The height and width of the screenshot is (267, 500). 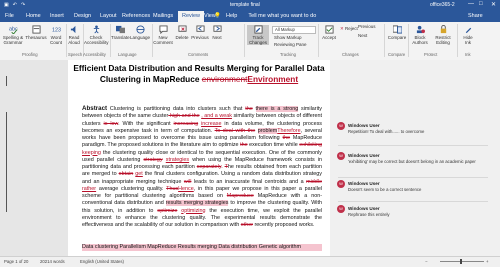 I want to click on compare-group-label: Compare, so click(x=397, y=54).